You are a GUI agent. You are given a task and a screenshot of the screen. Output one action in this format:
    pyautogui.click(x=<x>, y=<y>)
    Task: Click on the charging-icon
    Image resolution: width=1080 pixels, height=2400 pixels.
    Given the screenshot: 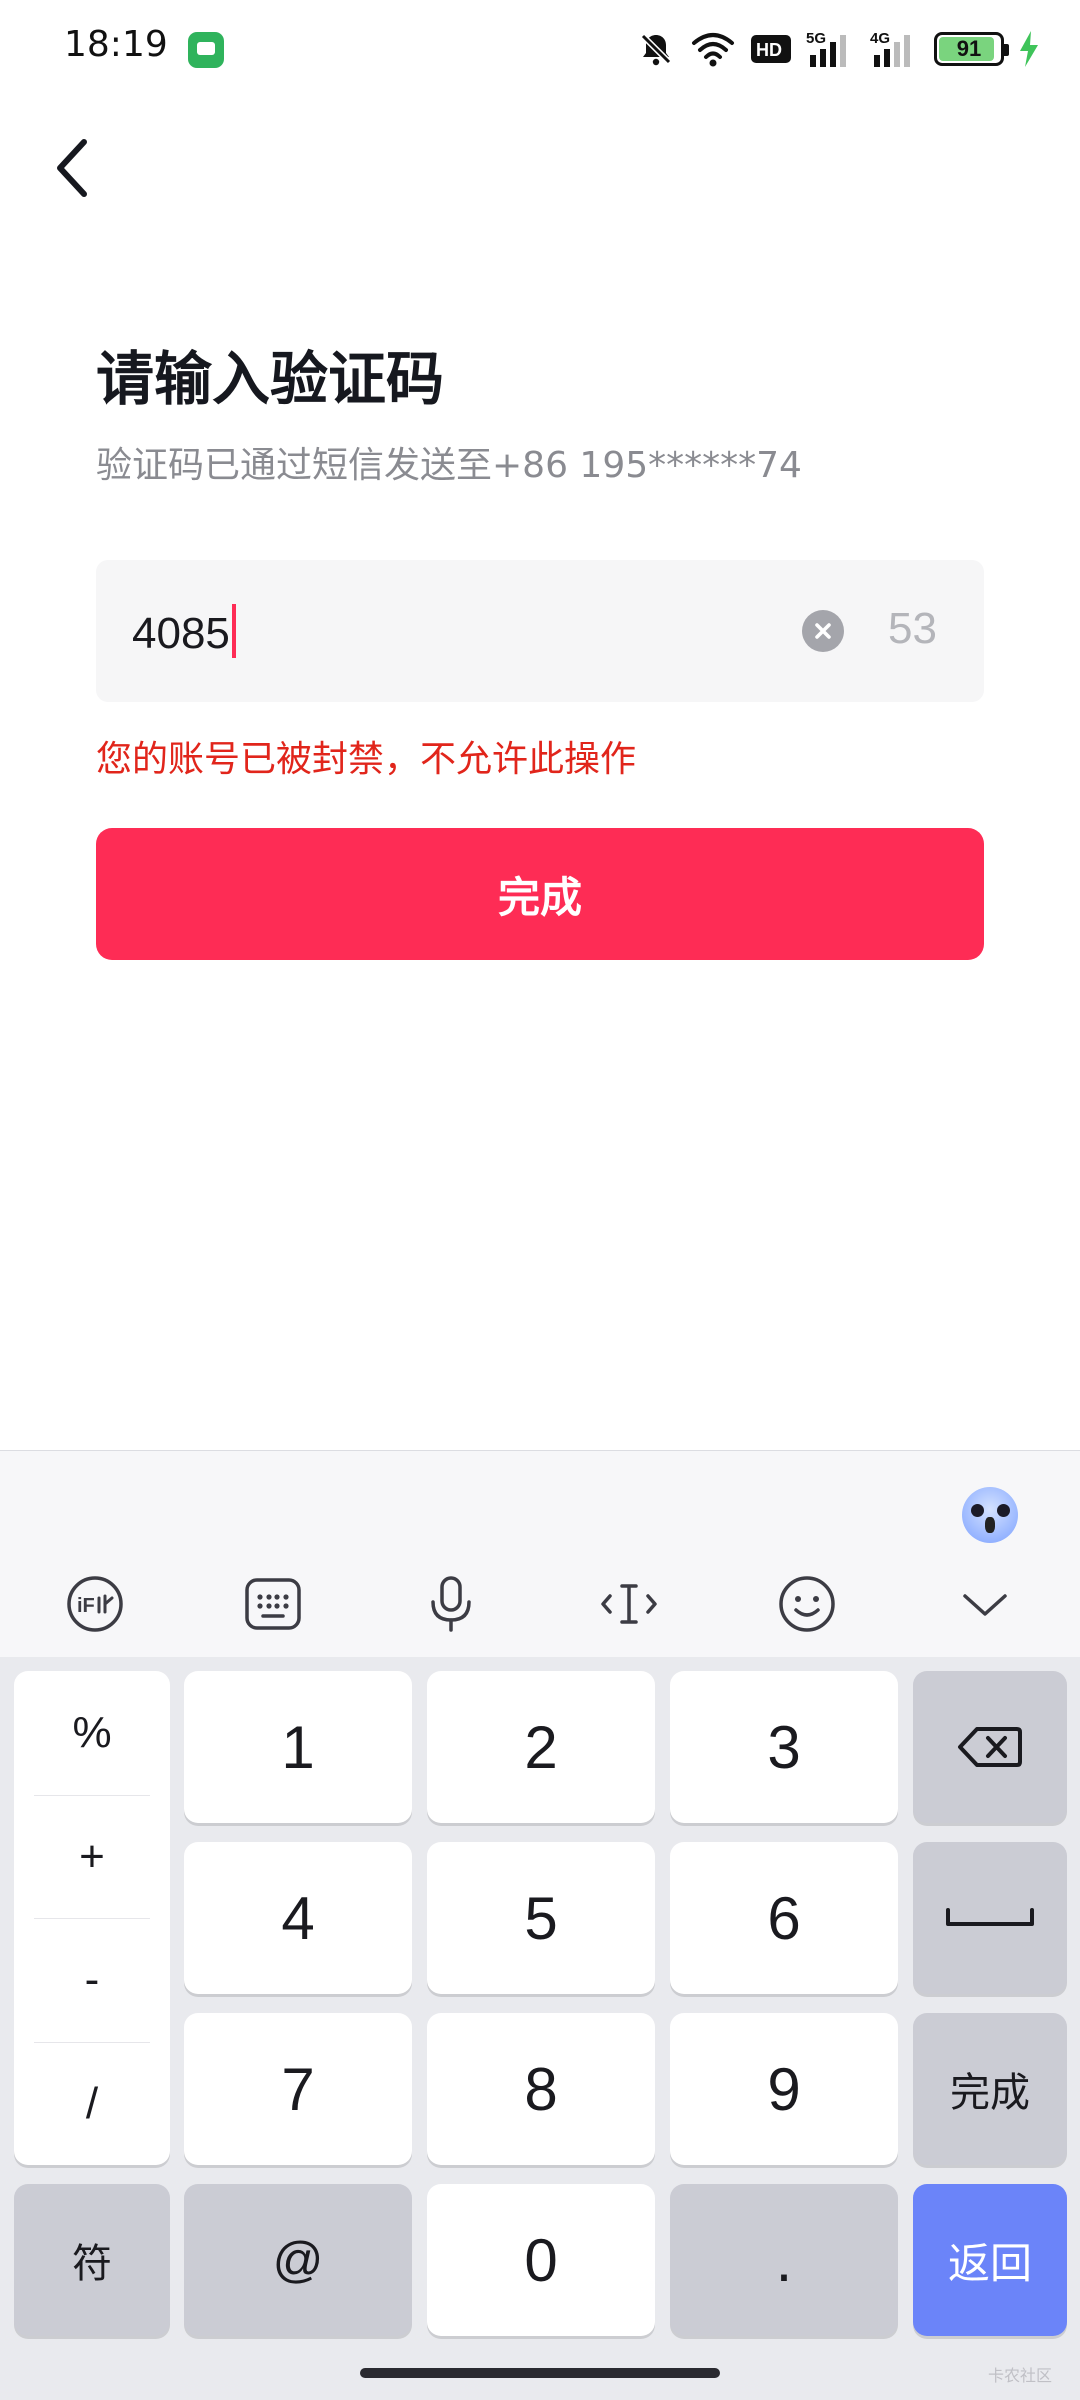 What is the action you would take?
    pyautogui.click(x=1029, y=49)
    